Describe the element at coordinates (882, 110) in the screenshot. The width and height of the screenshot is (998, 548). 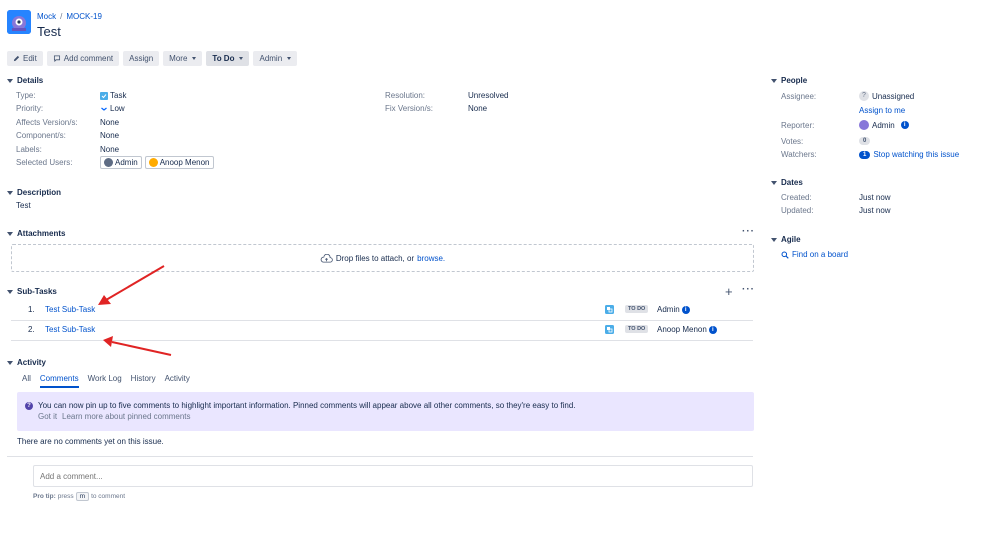
I see `assign-to-me-link: Assign to me` at that location.